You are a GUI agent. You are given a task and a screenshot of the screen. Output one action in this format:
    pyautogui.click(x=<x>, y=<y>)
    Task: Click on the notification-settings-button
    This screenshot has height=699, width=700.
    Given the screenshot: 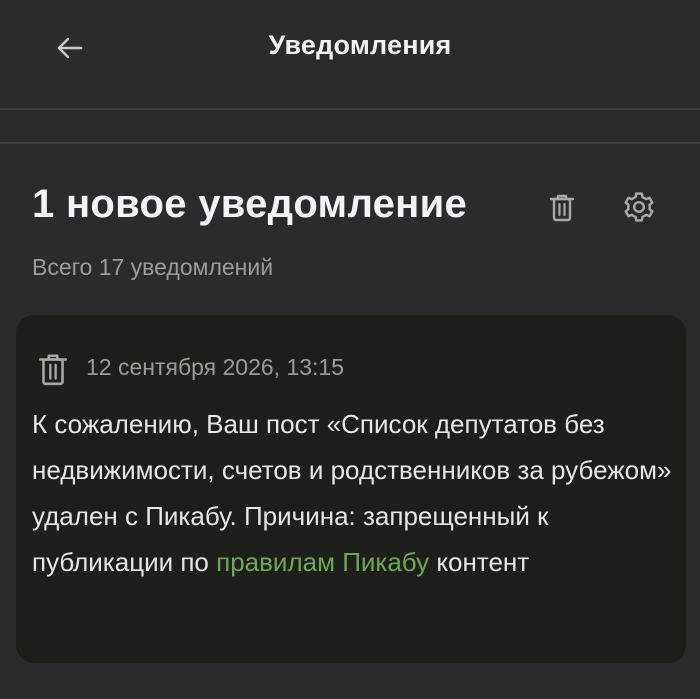 What is the action you would take?
    pyautogui.click(x=639, y=207)
    